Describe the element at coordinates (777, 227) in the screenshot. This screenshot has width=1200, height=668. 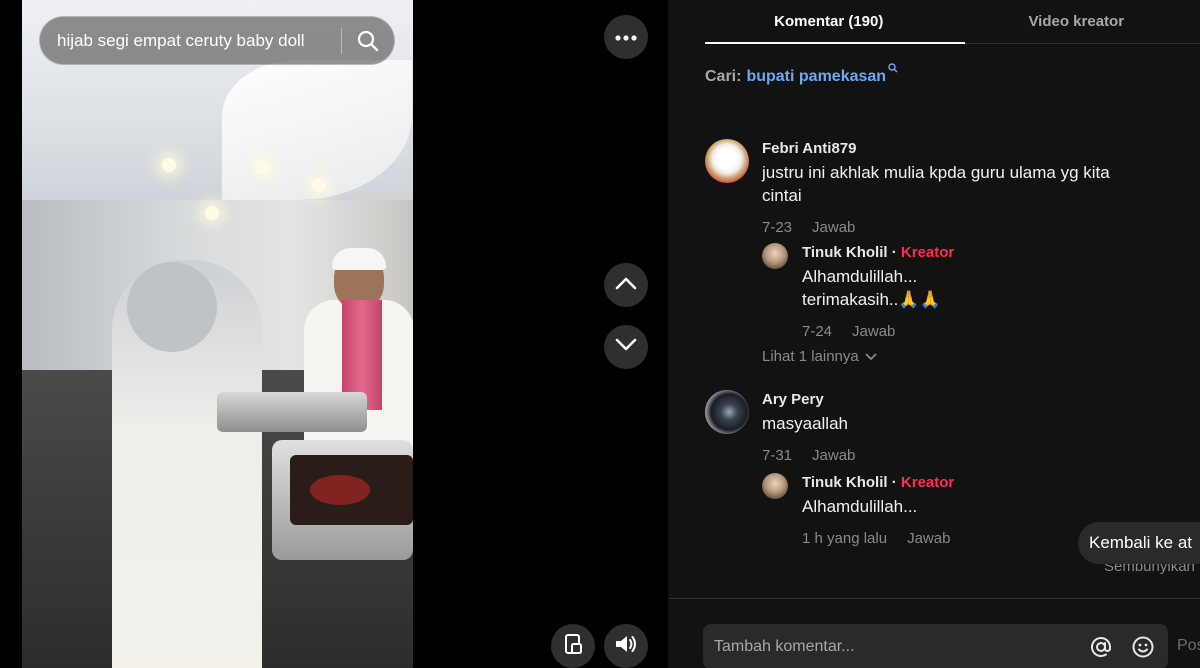
I see `comment-date: 7-23` at that location.